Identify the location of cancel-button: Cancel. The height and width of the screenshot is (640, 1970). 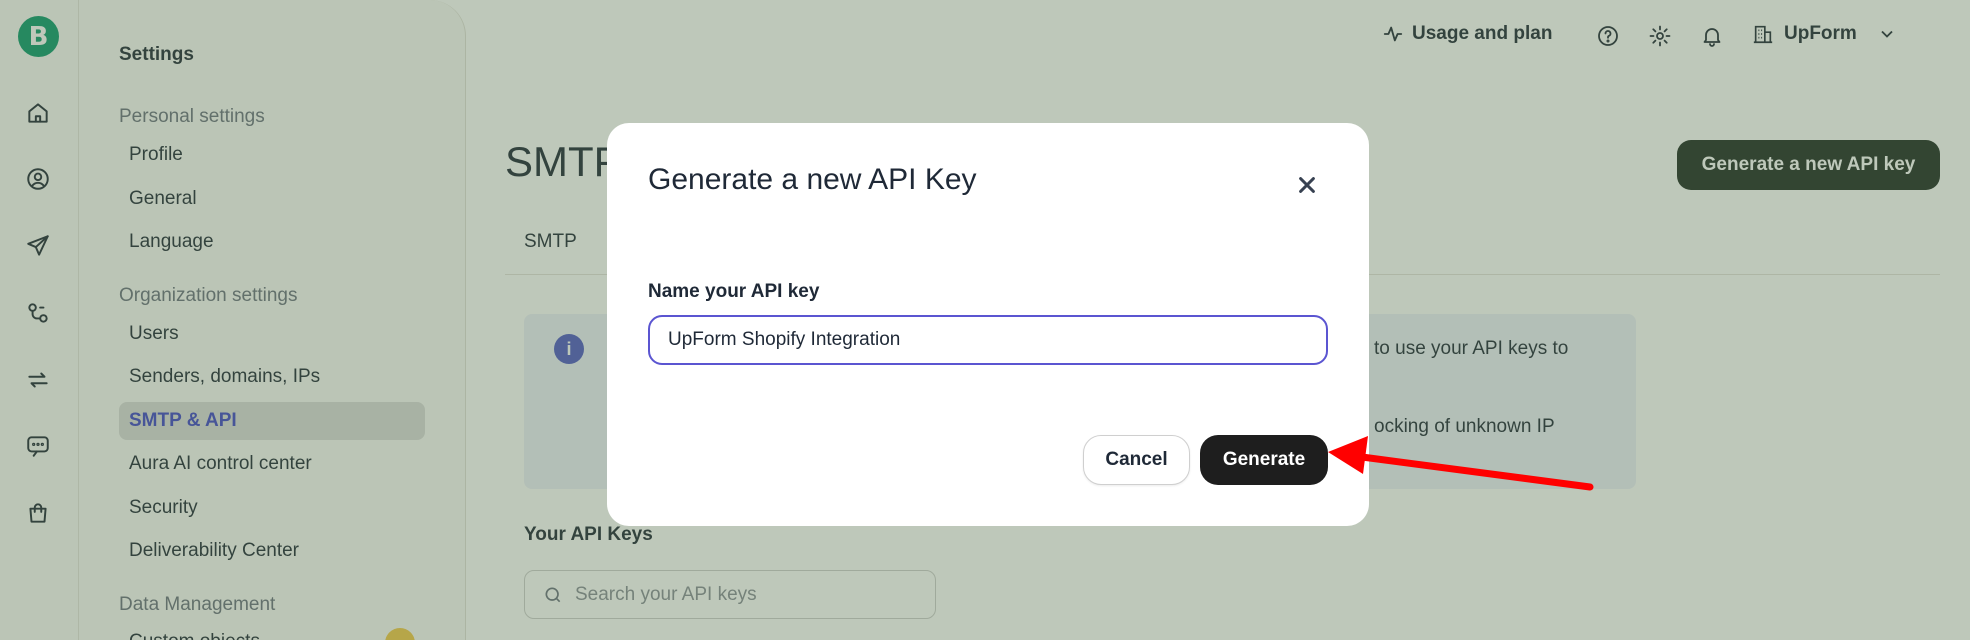
(1136, 460).